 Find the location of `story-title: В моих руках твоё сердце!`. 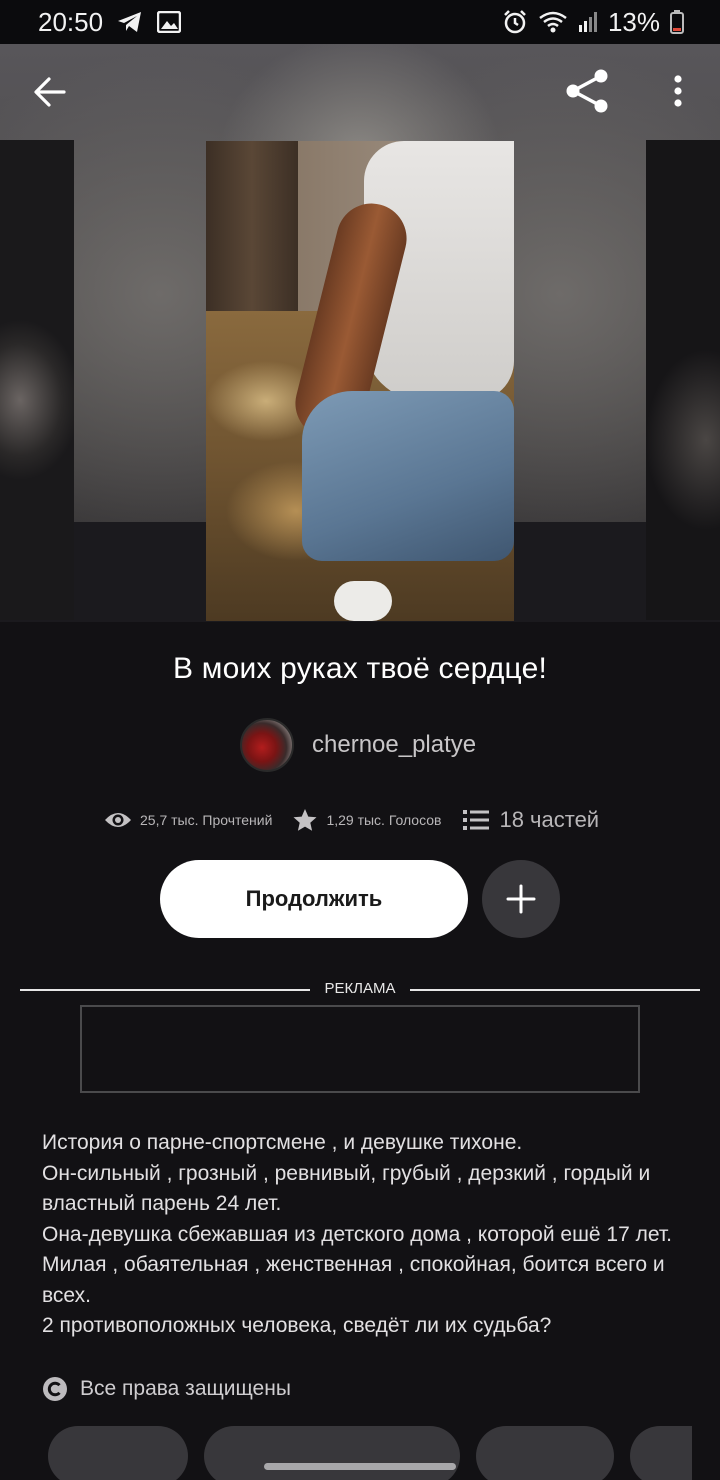

story-title: В моих руках твоё сердце! is located at coordinates (360, 668).